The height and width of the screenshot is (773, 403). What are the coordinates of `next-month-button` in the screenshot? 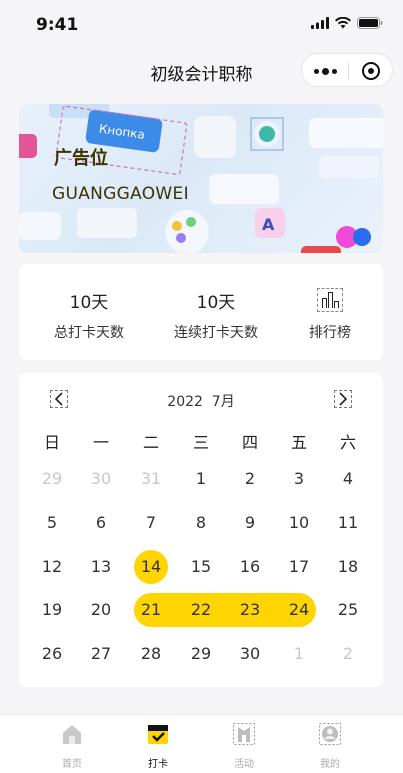 It's located at (343, 399).